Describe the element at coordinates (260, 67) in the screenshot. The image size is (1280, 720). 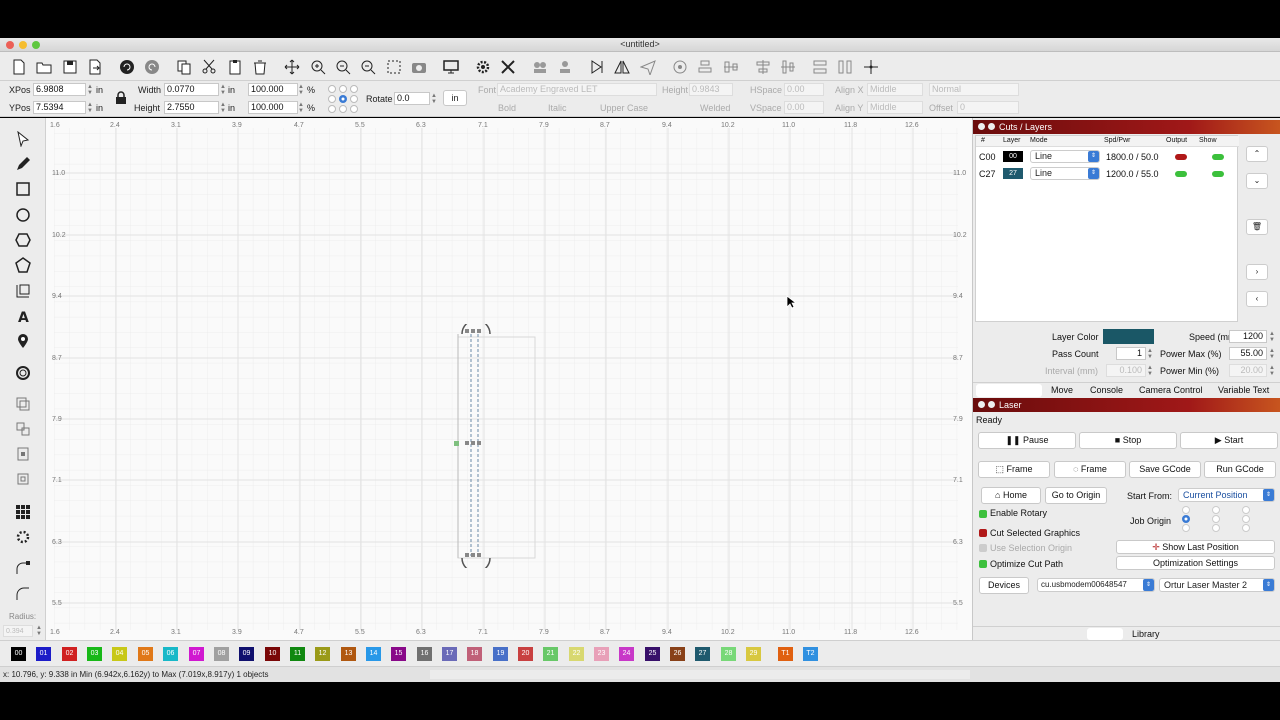
I see `delete-icon` at that location.